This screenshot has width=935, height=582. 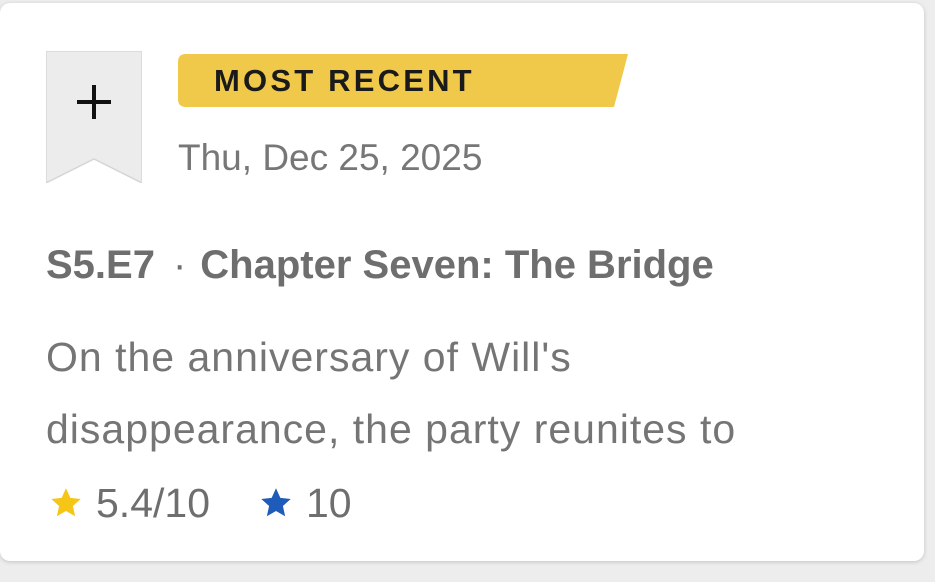 What do you see at coordinates (94, 102) in the screenshot?
I see `plus-icon` at bounding box center [94, 102].